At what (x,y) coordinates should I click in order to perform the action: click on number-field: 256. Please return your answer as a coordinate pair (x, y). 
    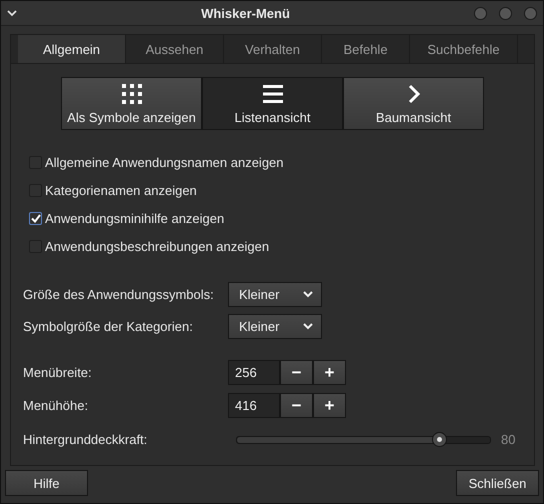
    Looking at the image, I should click on (254, 372).